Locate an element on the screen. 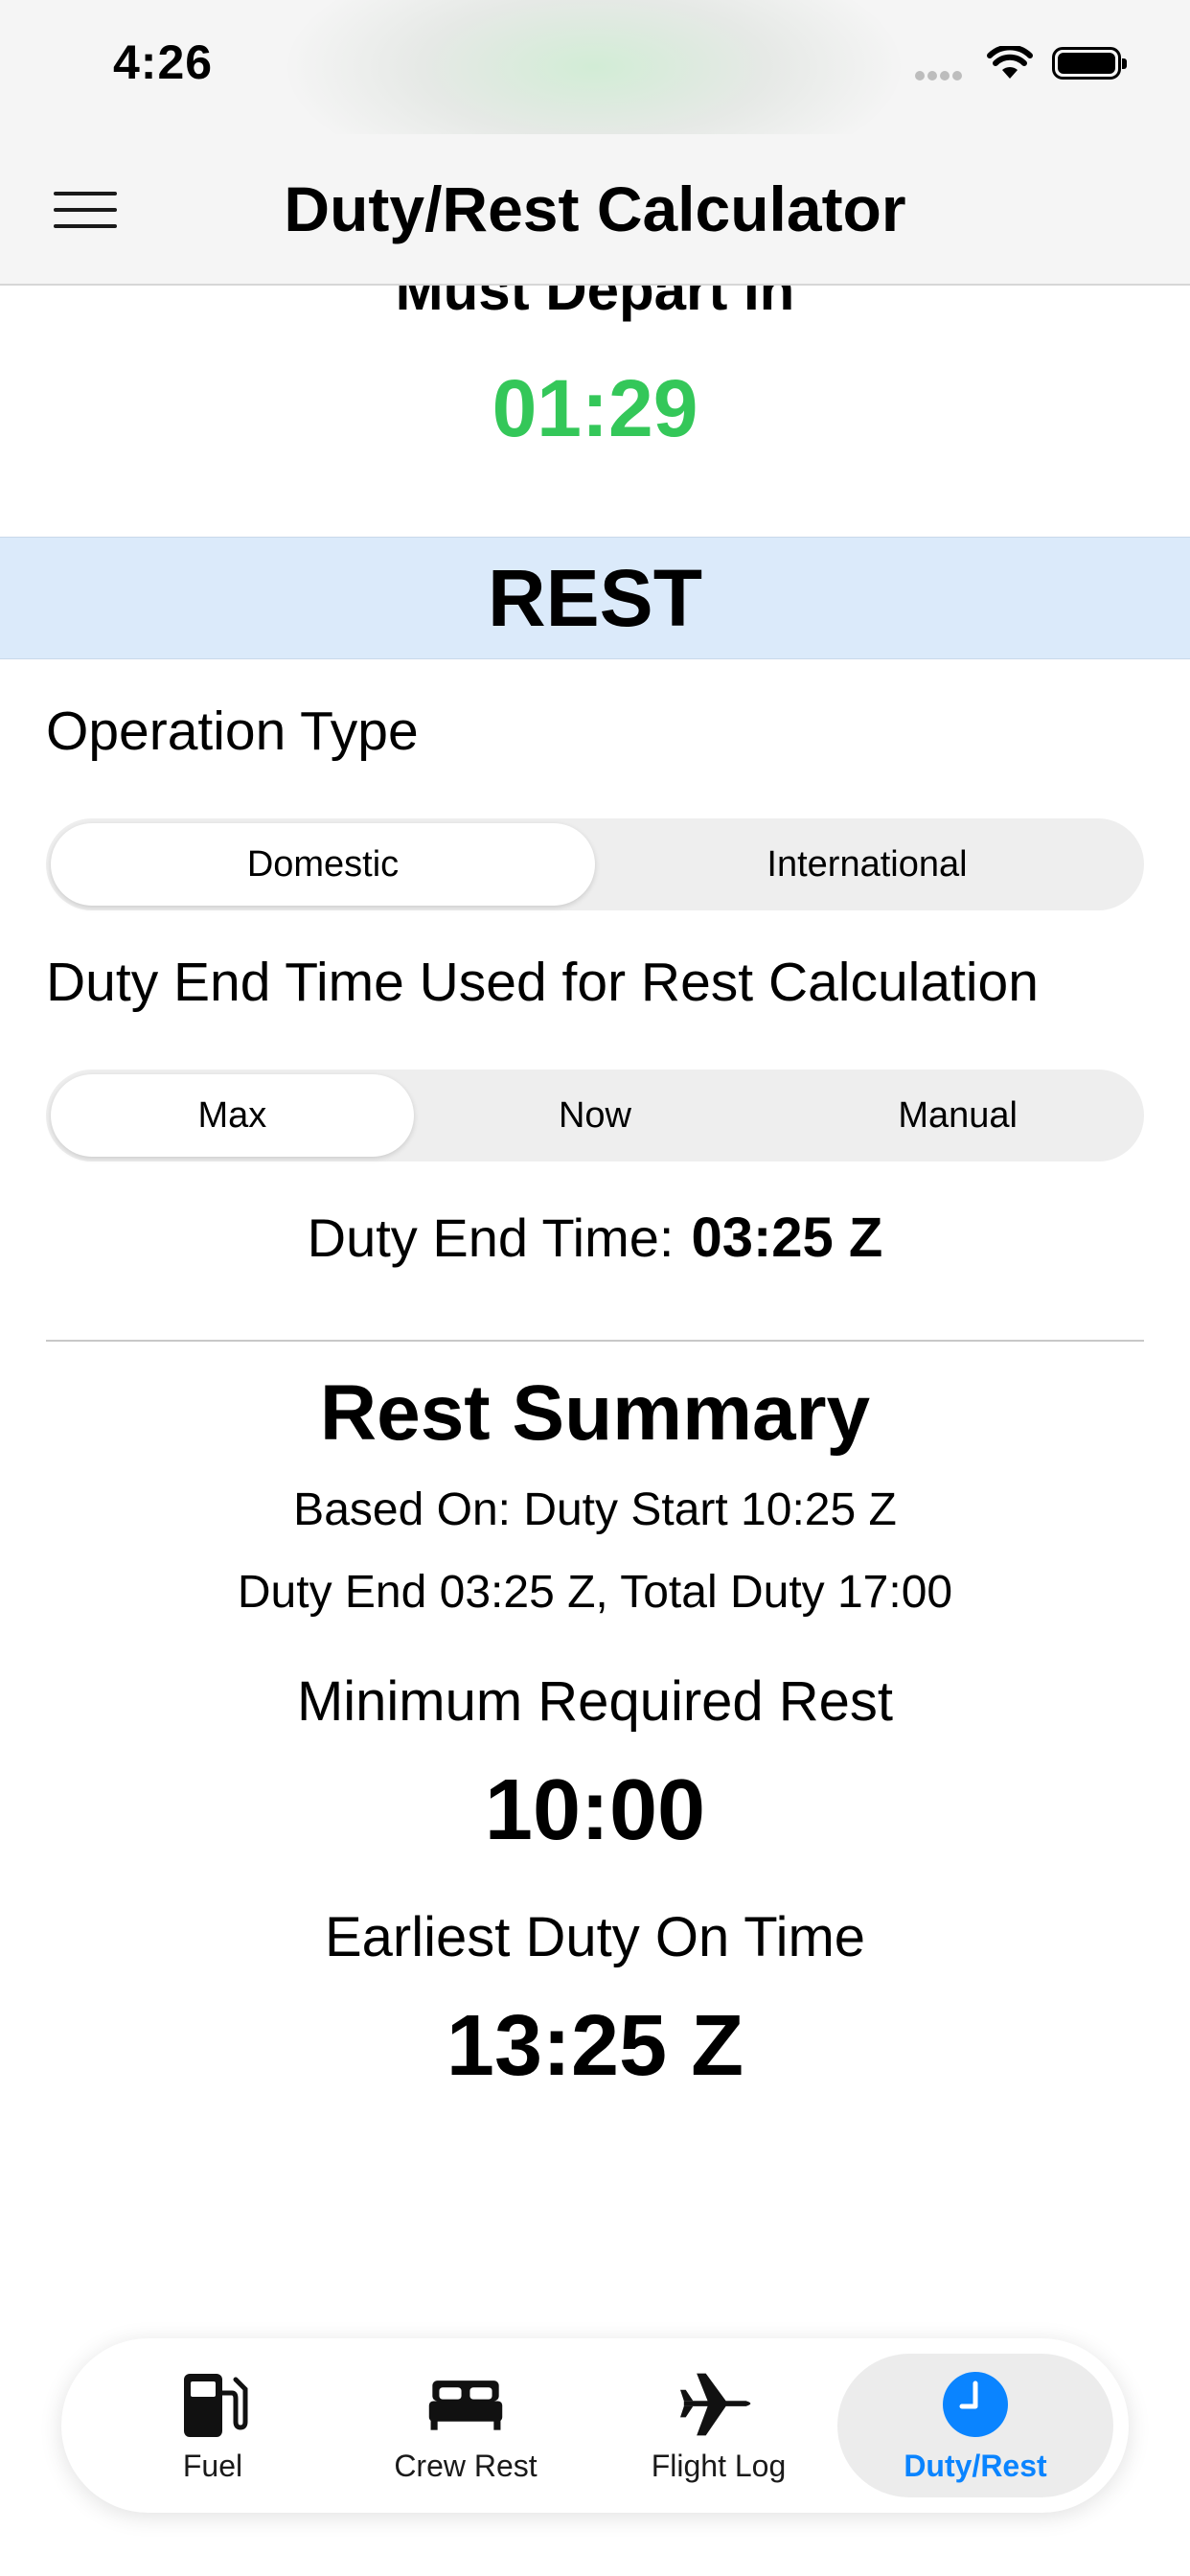 The height and width of the screenshot is (2576, 1190). duty-end-time-row: Duty End Time: 03:25 Z is located at coordinates (595, 1238).